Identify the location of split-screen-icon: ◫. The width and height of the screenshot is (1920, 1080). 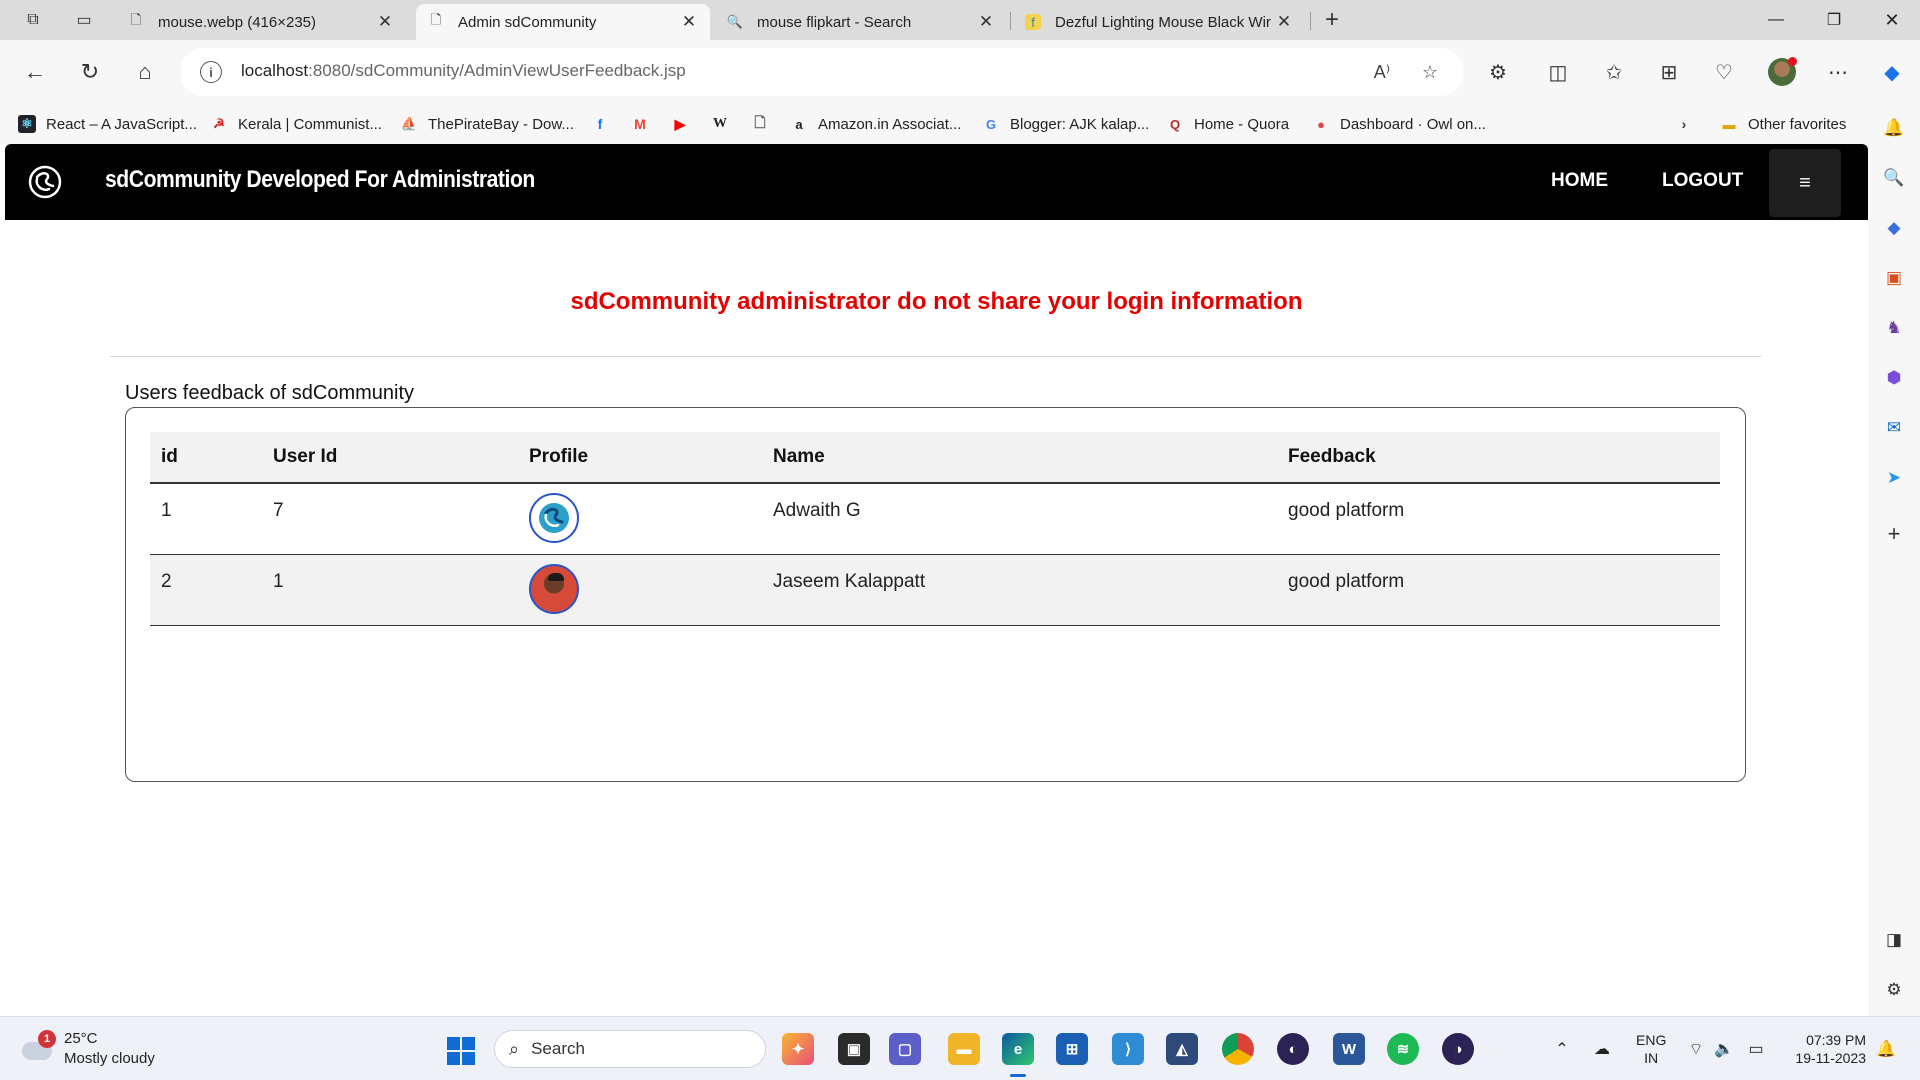
(1558, 72).